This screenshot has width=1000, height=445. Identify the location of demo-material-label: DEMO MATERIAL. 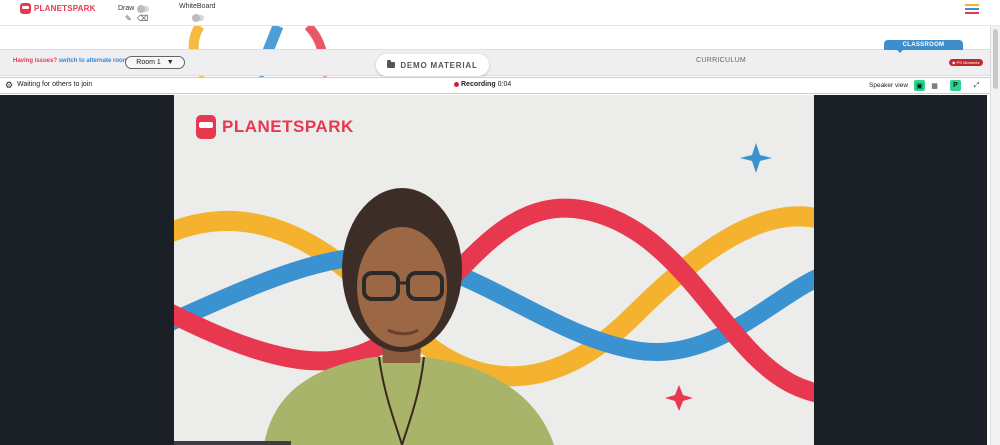
(439, 65).